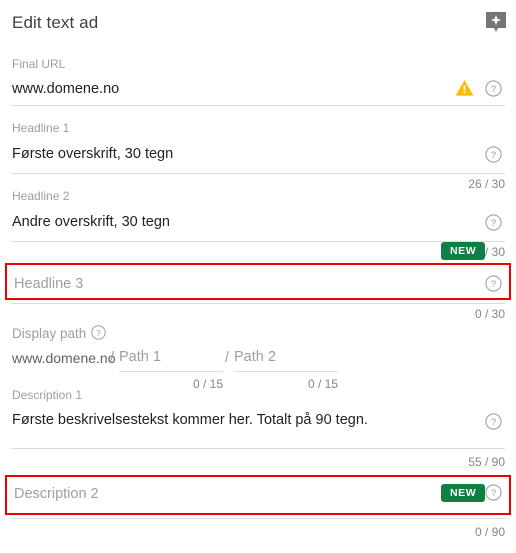 This screenshot has height=553, width=516. Describe the element at coordinates (286, 371) in the screenshot. I see `display-path-2-underline` at that location.